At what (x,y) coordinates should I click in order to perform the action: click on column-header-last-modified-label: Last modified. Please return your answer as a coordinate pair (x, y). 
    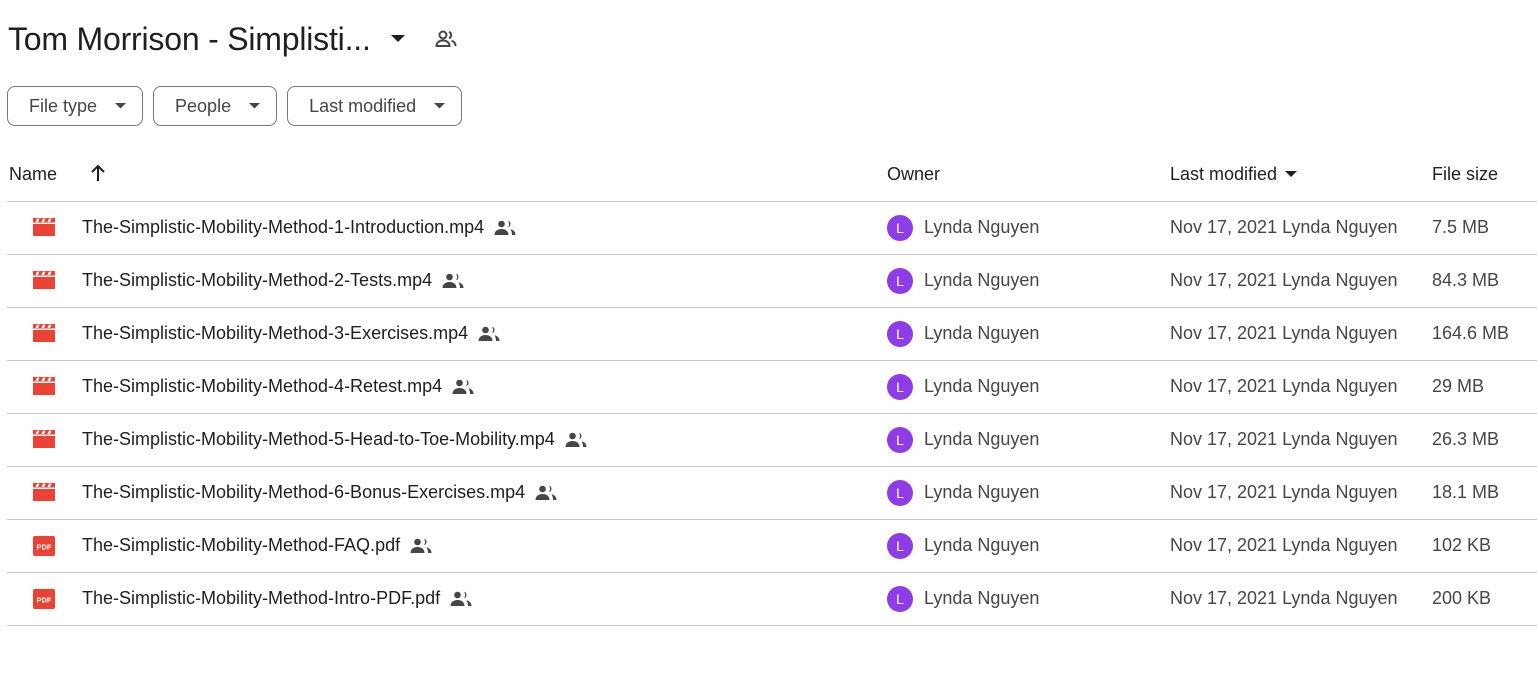
    Looking at the image, I should click on (1224, 174).